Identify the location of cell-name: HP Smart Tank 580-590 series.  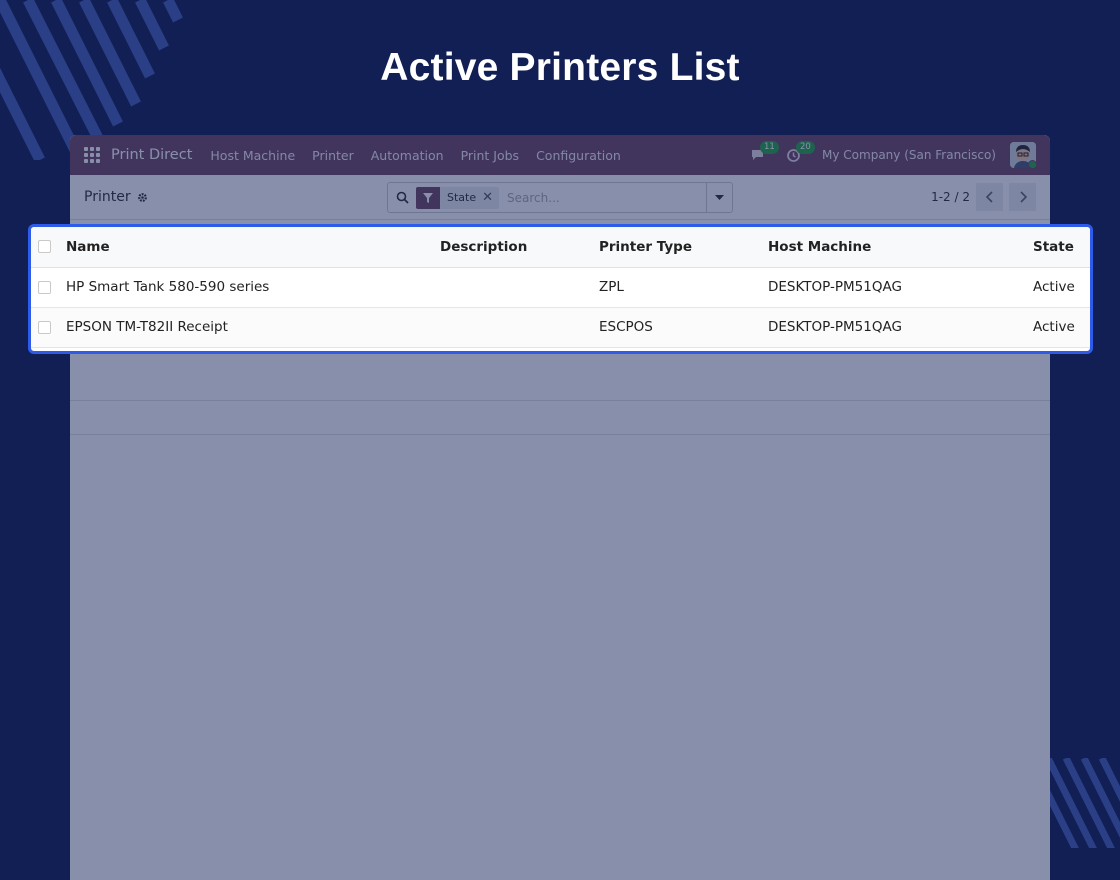
(168, 287).